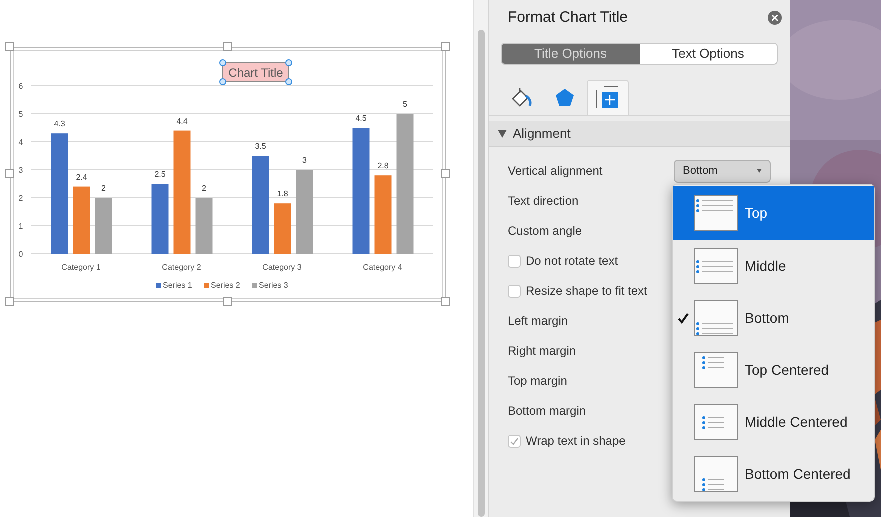 The width and height of the screenshot is (881, 517). What do you see at coordinates (796, 422) in the screenshot?
I see `menu-item-label: Middle Centered` at bounding box center [796, 422].